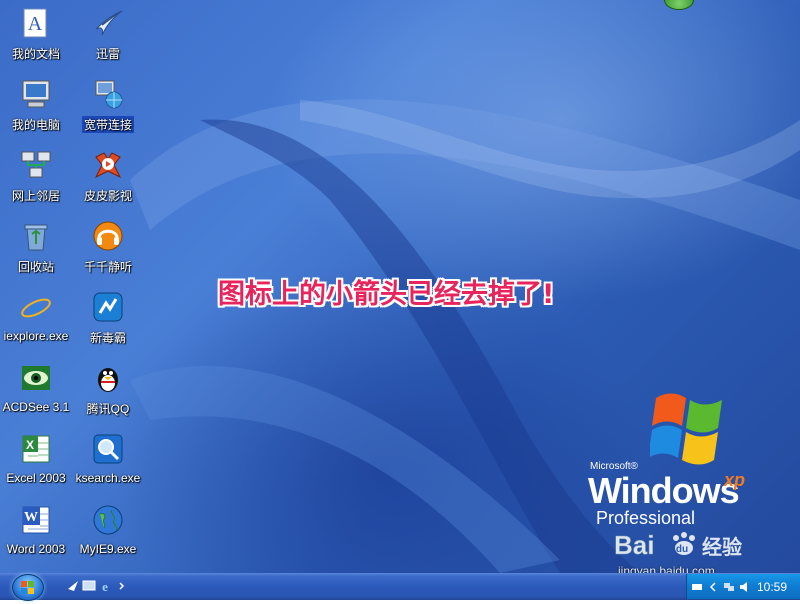 Image resolution: width=800 pixels, height=604 pixels. Describe the element at coordinates (89, 586) in the screenshot. I see `quicklaunch-desktop-icon` at that location.